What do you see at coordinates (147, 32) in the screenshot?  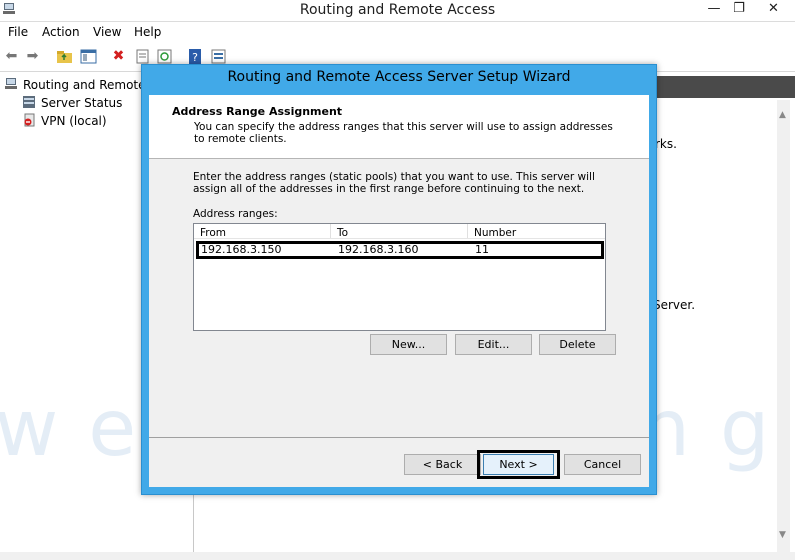 I see `menu-help: Help` at bounding box center [147, 32].